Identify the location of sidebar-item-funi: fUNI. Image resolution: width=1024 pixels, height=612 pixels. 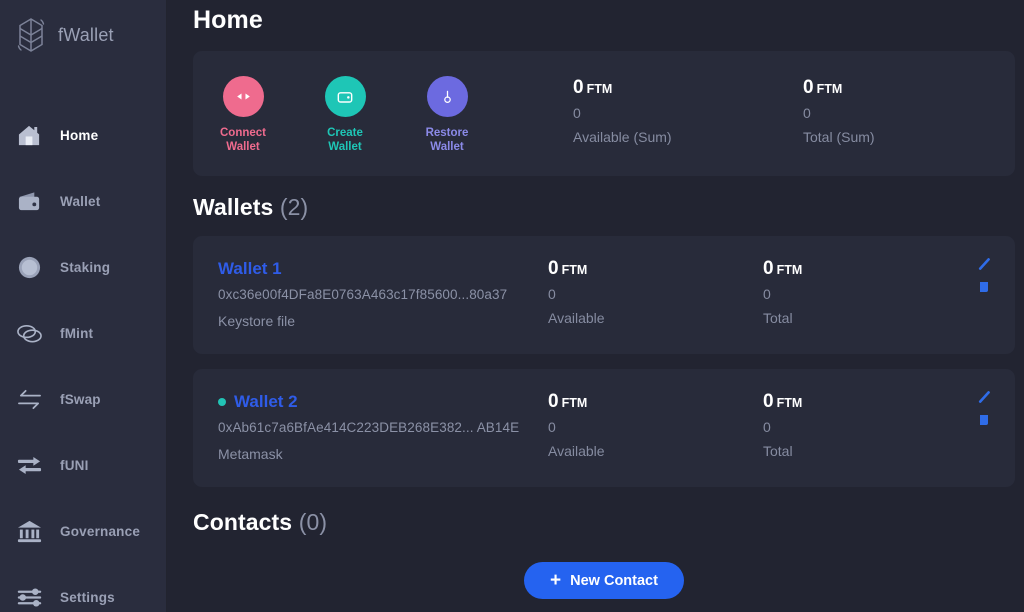
(83, 465).